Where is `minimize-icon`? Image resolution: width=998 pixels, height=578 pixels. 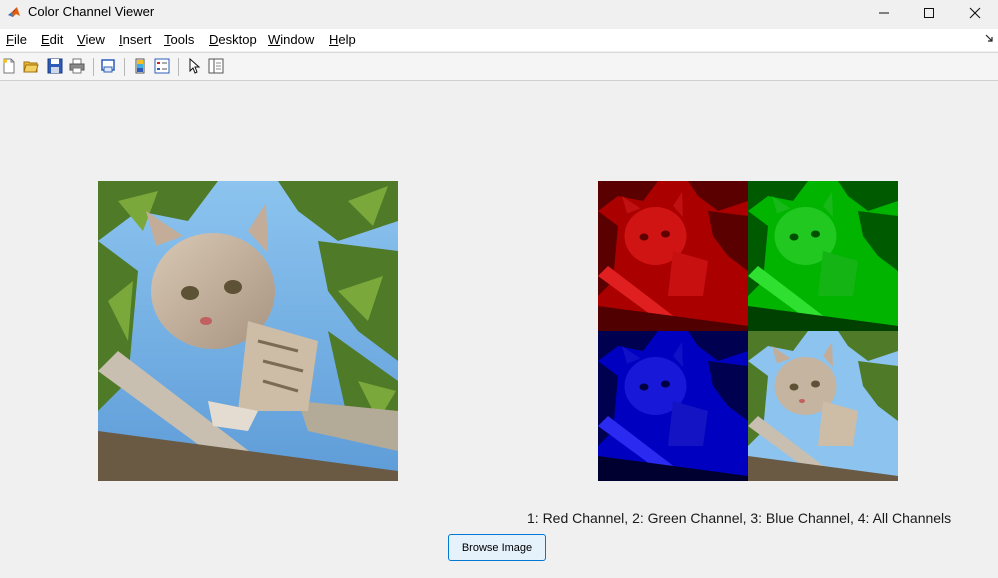 minimize-icon is located at coordinates (884, 13).